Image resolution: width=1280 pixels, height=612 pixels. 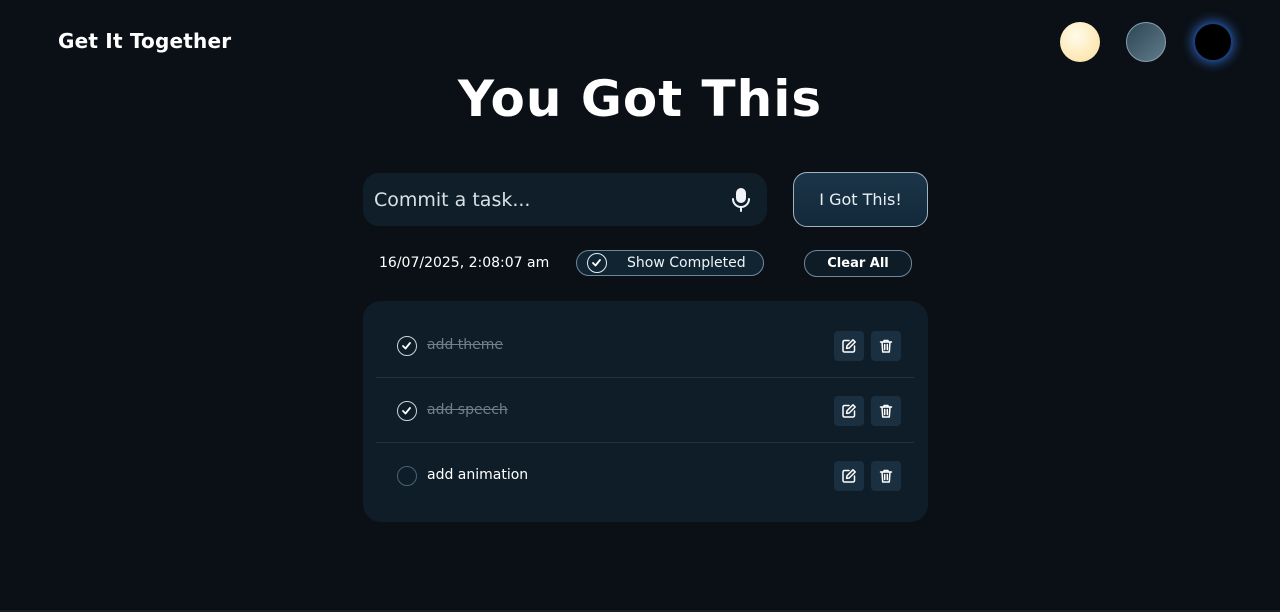 I want to click on app-brand: Get It Together, so click(x=145, y=41).